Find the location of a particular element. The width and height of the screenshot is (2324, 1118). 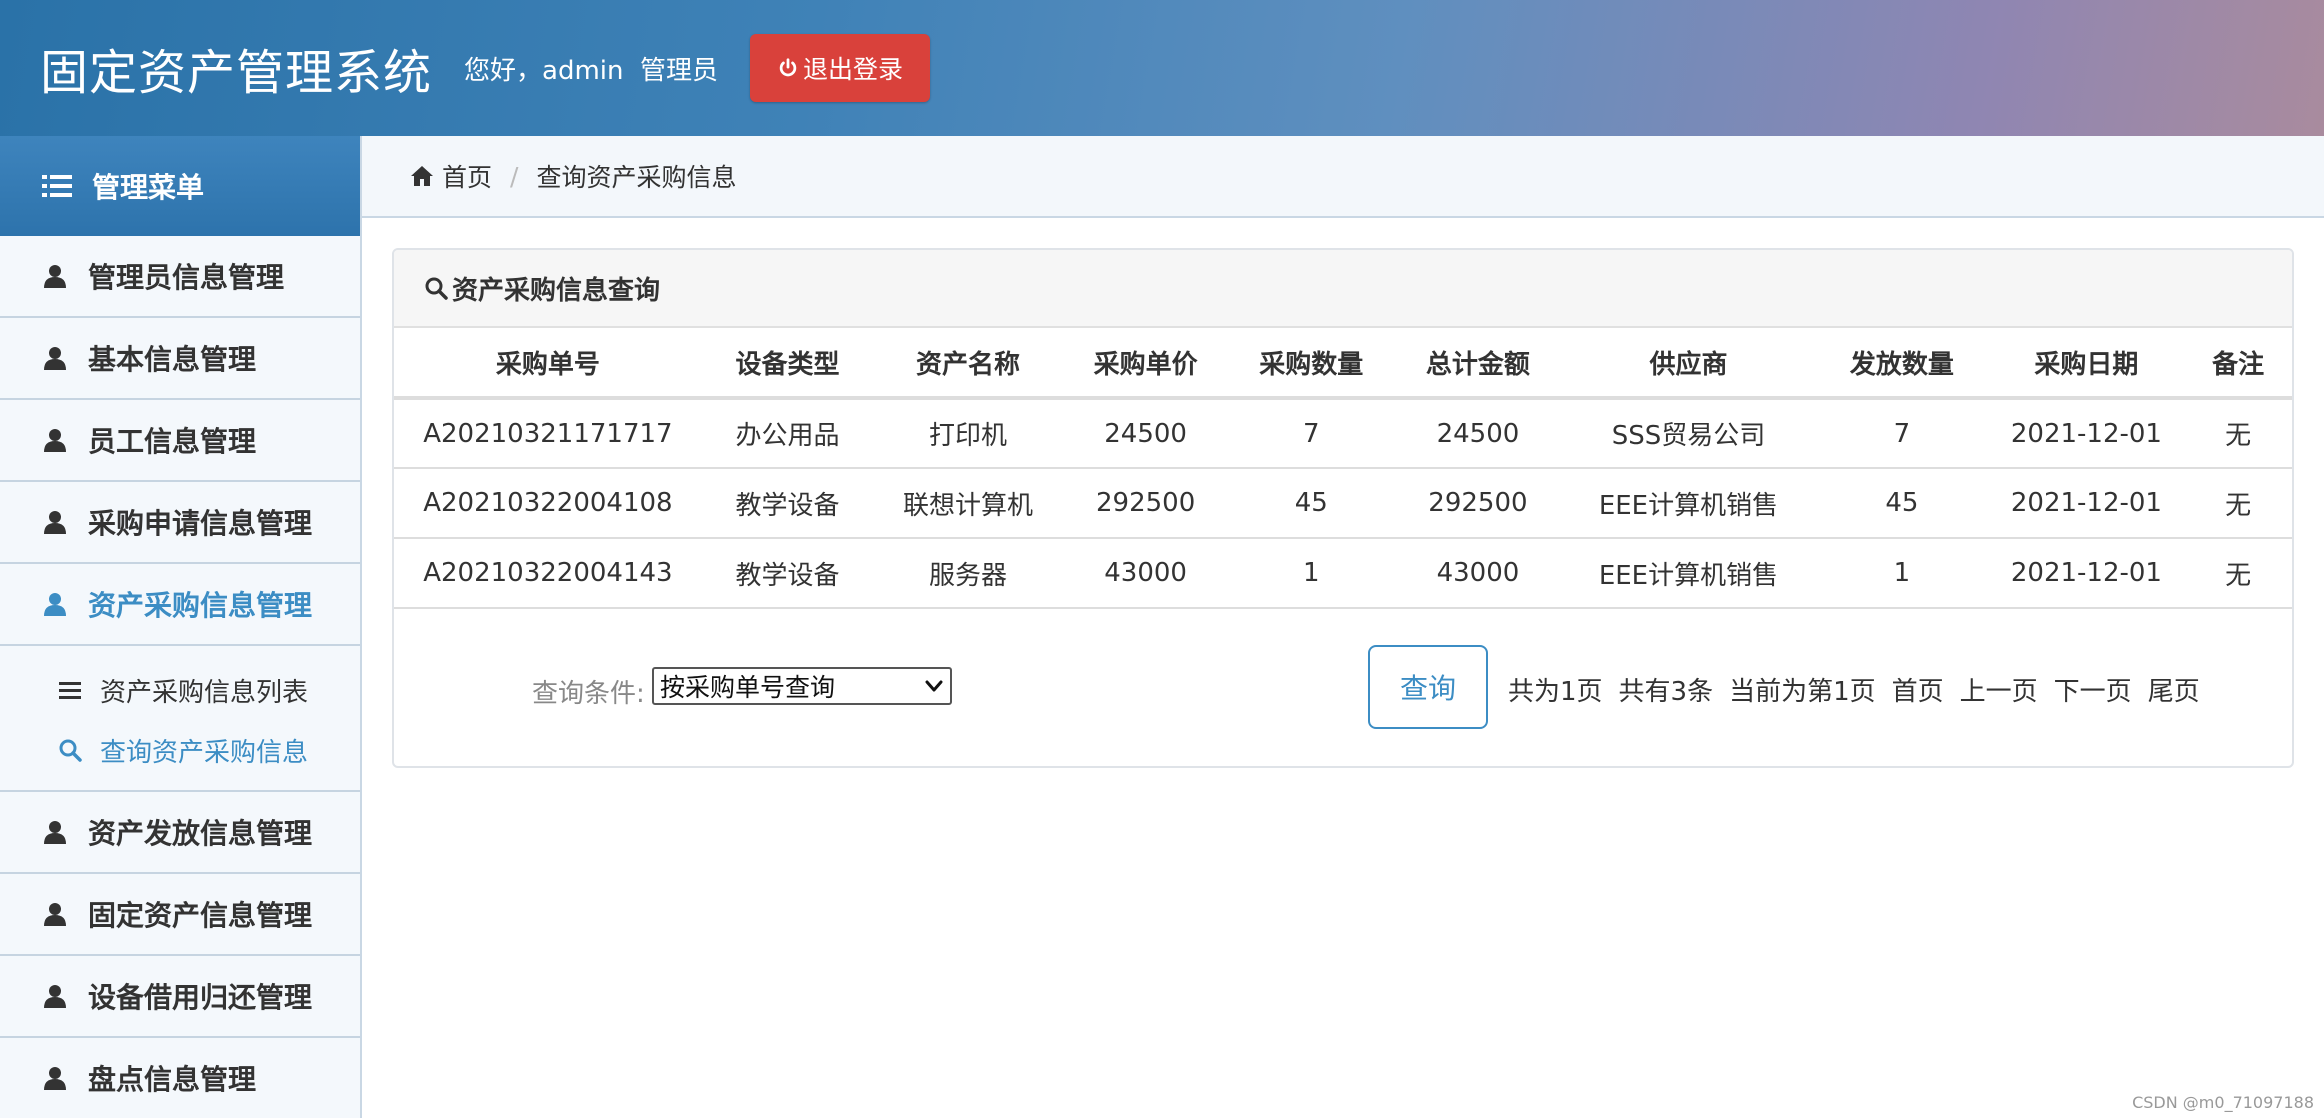

search-icon is located at coordinates (436, 288).